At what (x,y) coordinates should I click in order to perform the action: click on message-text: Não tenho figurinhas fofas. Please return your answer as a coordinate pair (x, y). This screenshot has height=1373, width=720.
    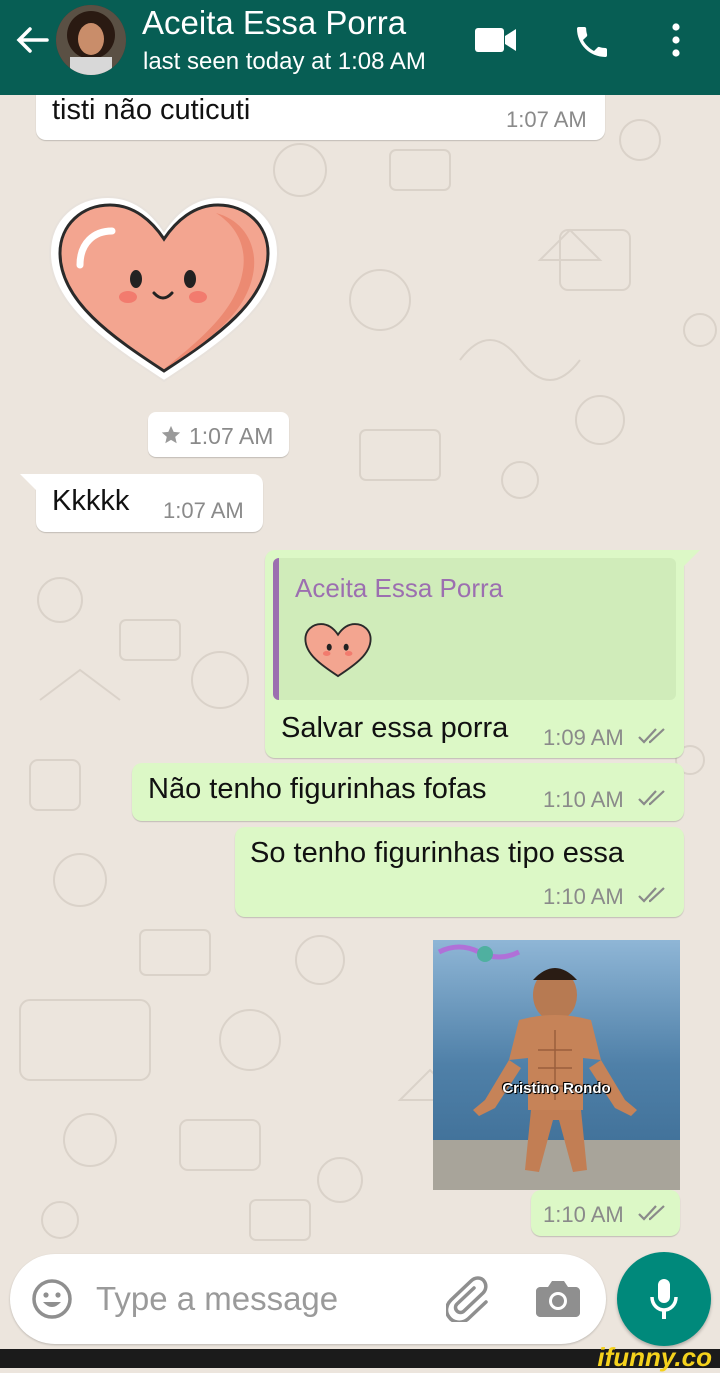
    Looking at the image, I should click on (317, 789).